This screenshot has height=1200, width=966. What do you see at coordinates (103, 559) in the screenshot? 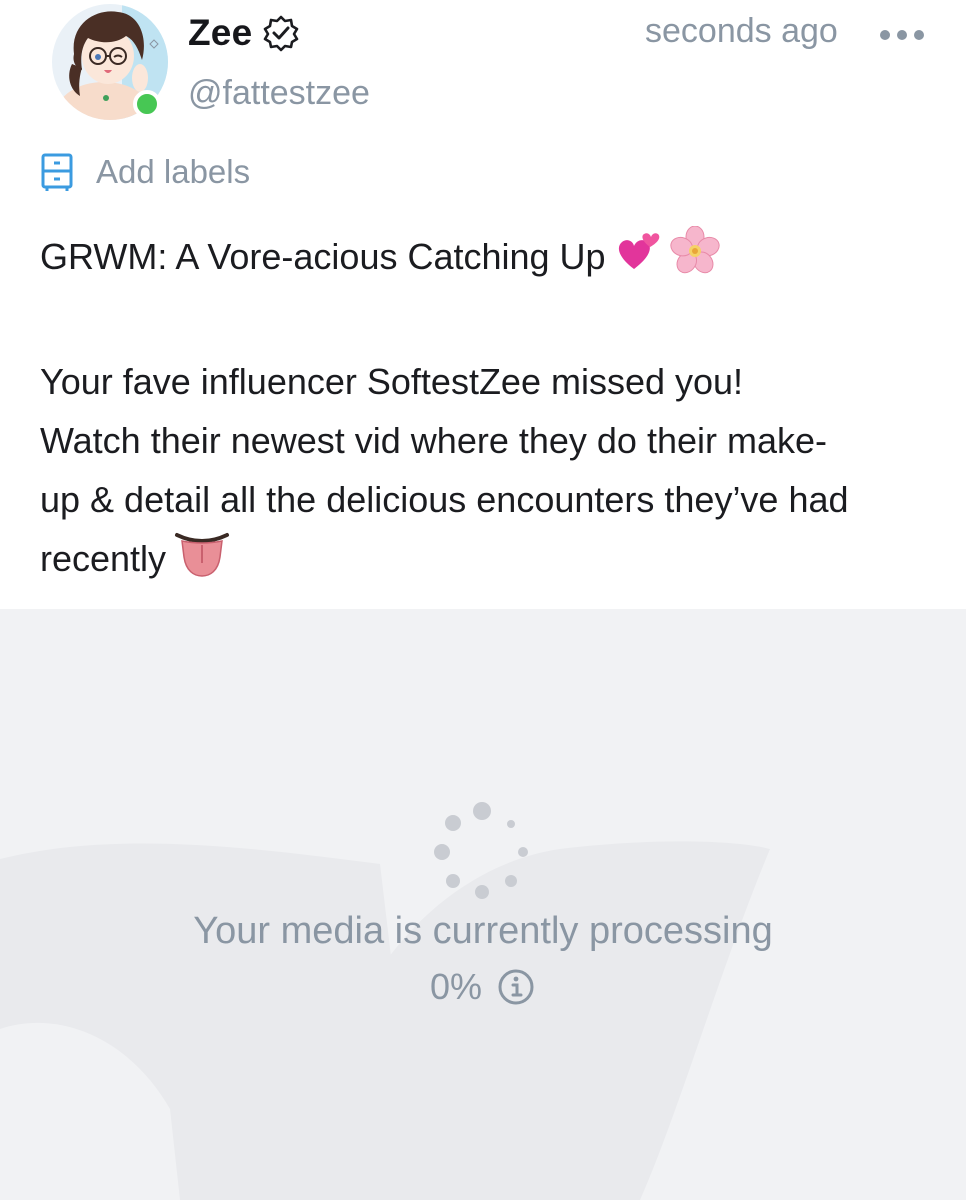
I see `post-body-line: recently` at bounding box center [103, 559].